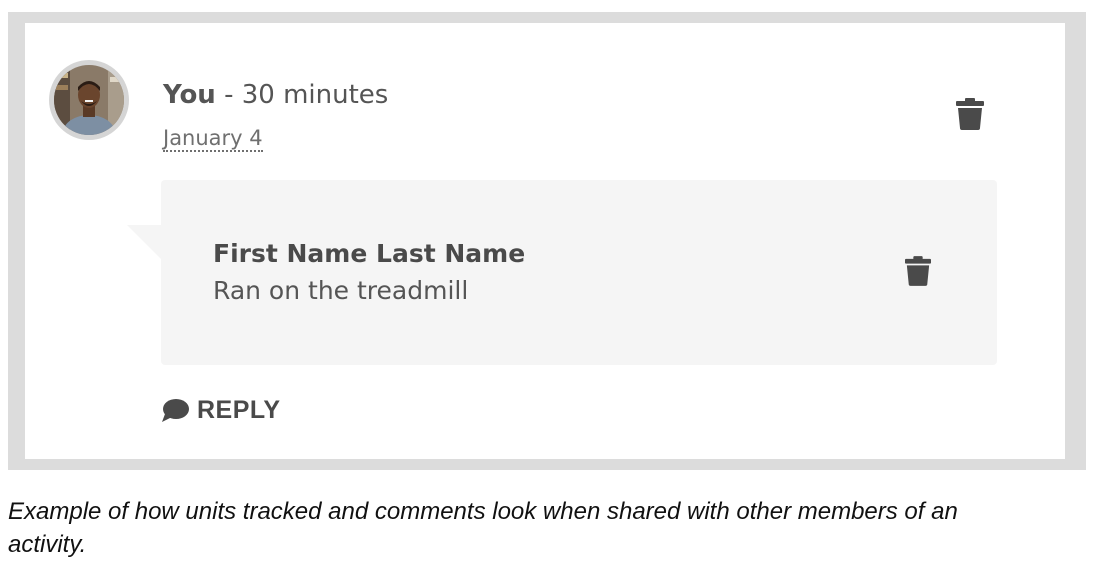 The image size is (1094, 566). Describe the element at coordinates (144, 242) in the screenshot. I see `reply-pointer` at that location.